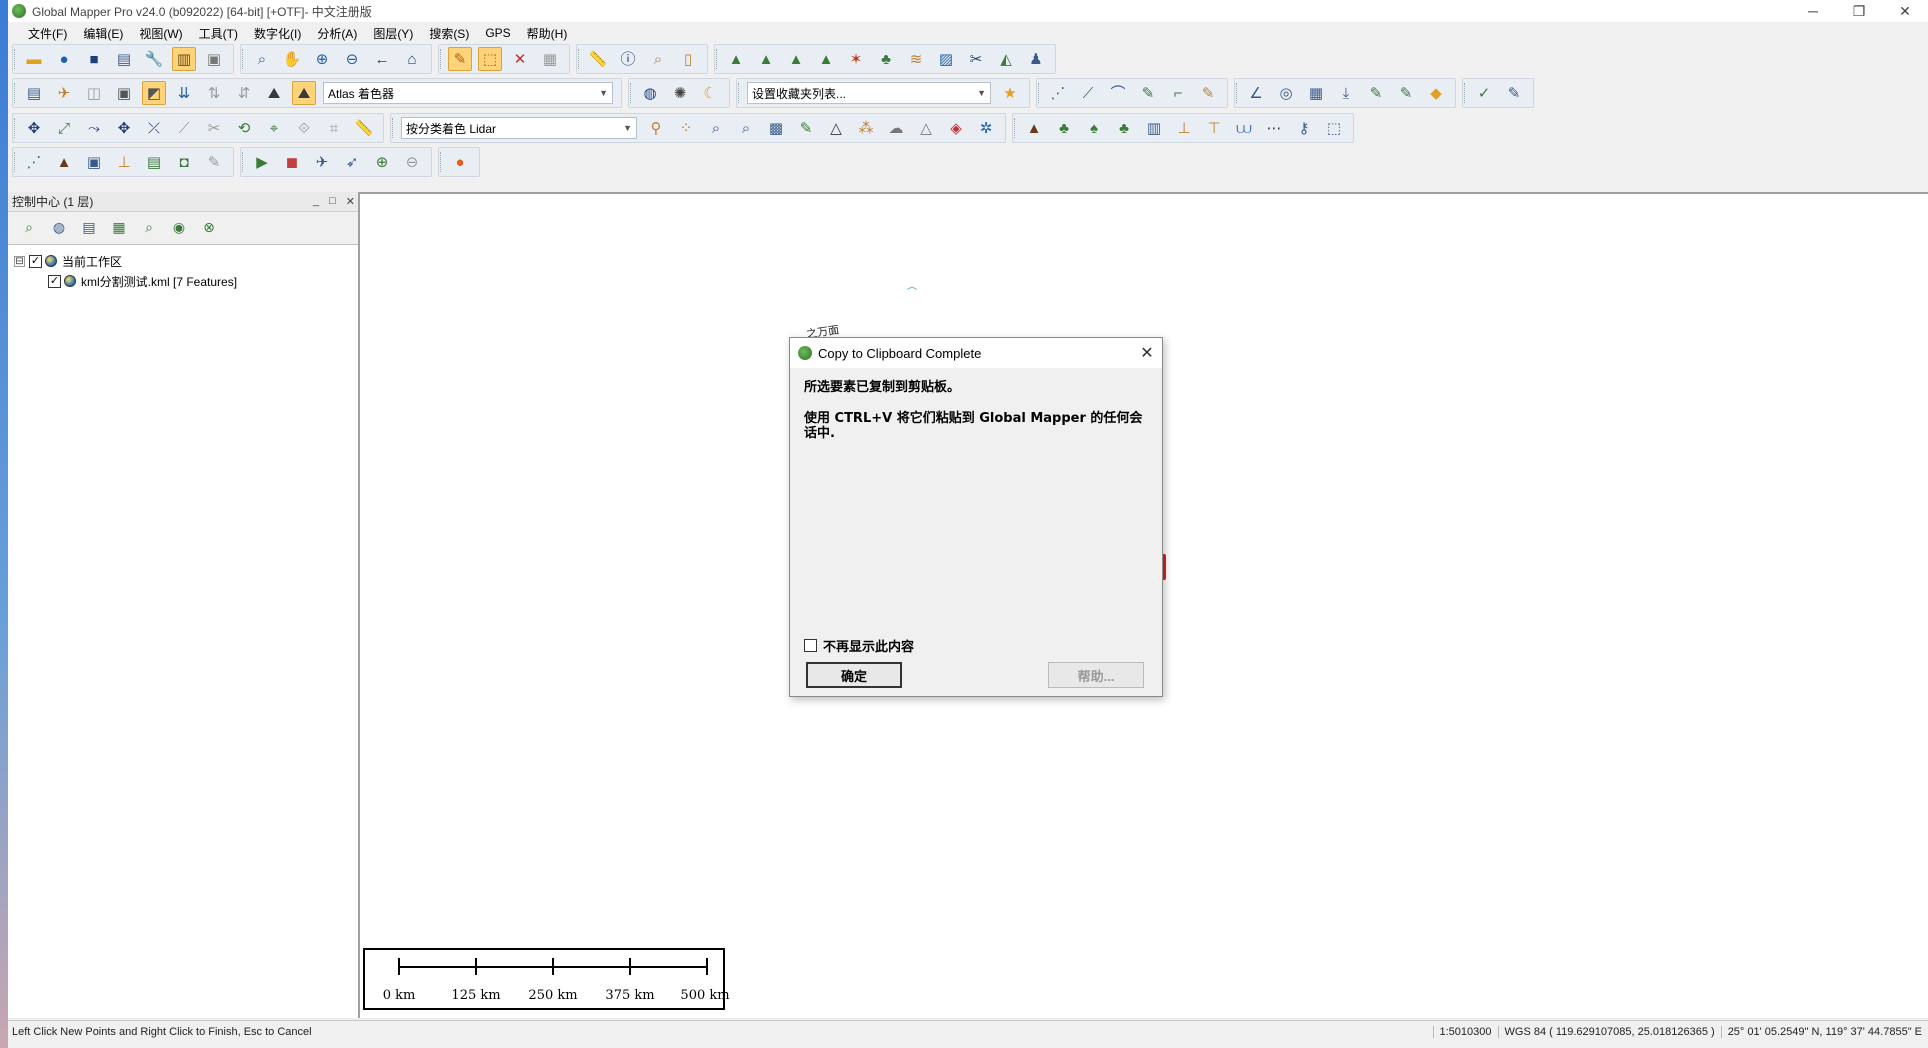 The image size is (1928, 1048). Describe the element at coordinates (869, 93) in the screenshot. I see `favorites-select: 设置收藏夹列表... ▼` at that location.